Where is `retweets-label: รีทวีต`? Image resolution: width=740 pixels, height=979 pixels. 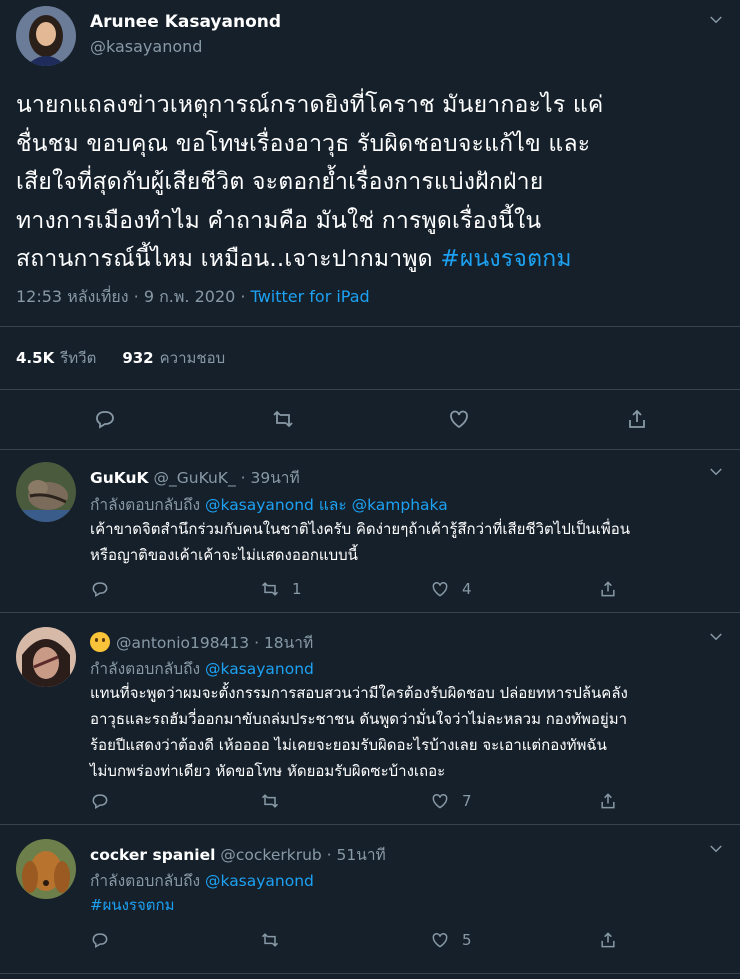
retweets-label: รีทวีต is located at coordinates (78, 358).